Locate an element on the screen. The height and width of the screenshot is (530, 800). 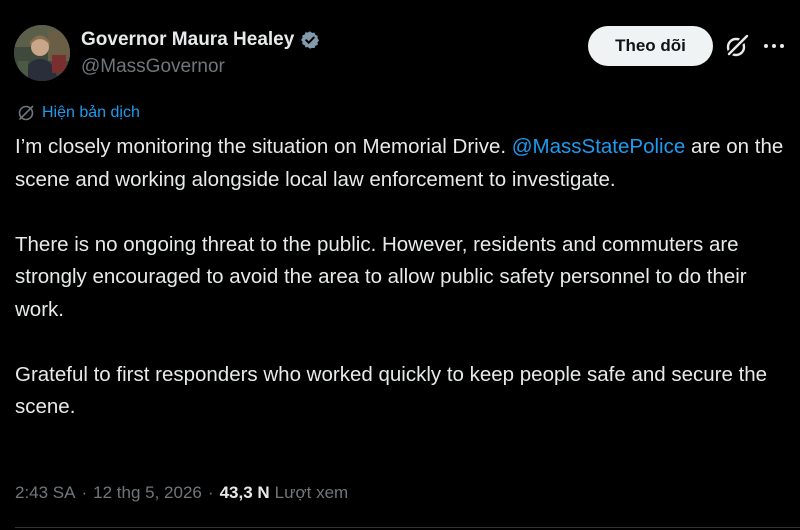
follow-button: Theo dõi is located at coordinates (650, 46).